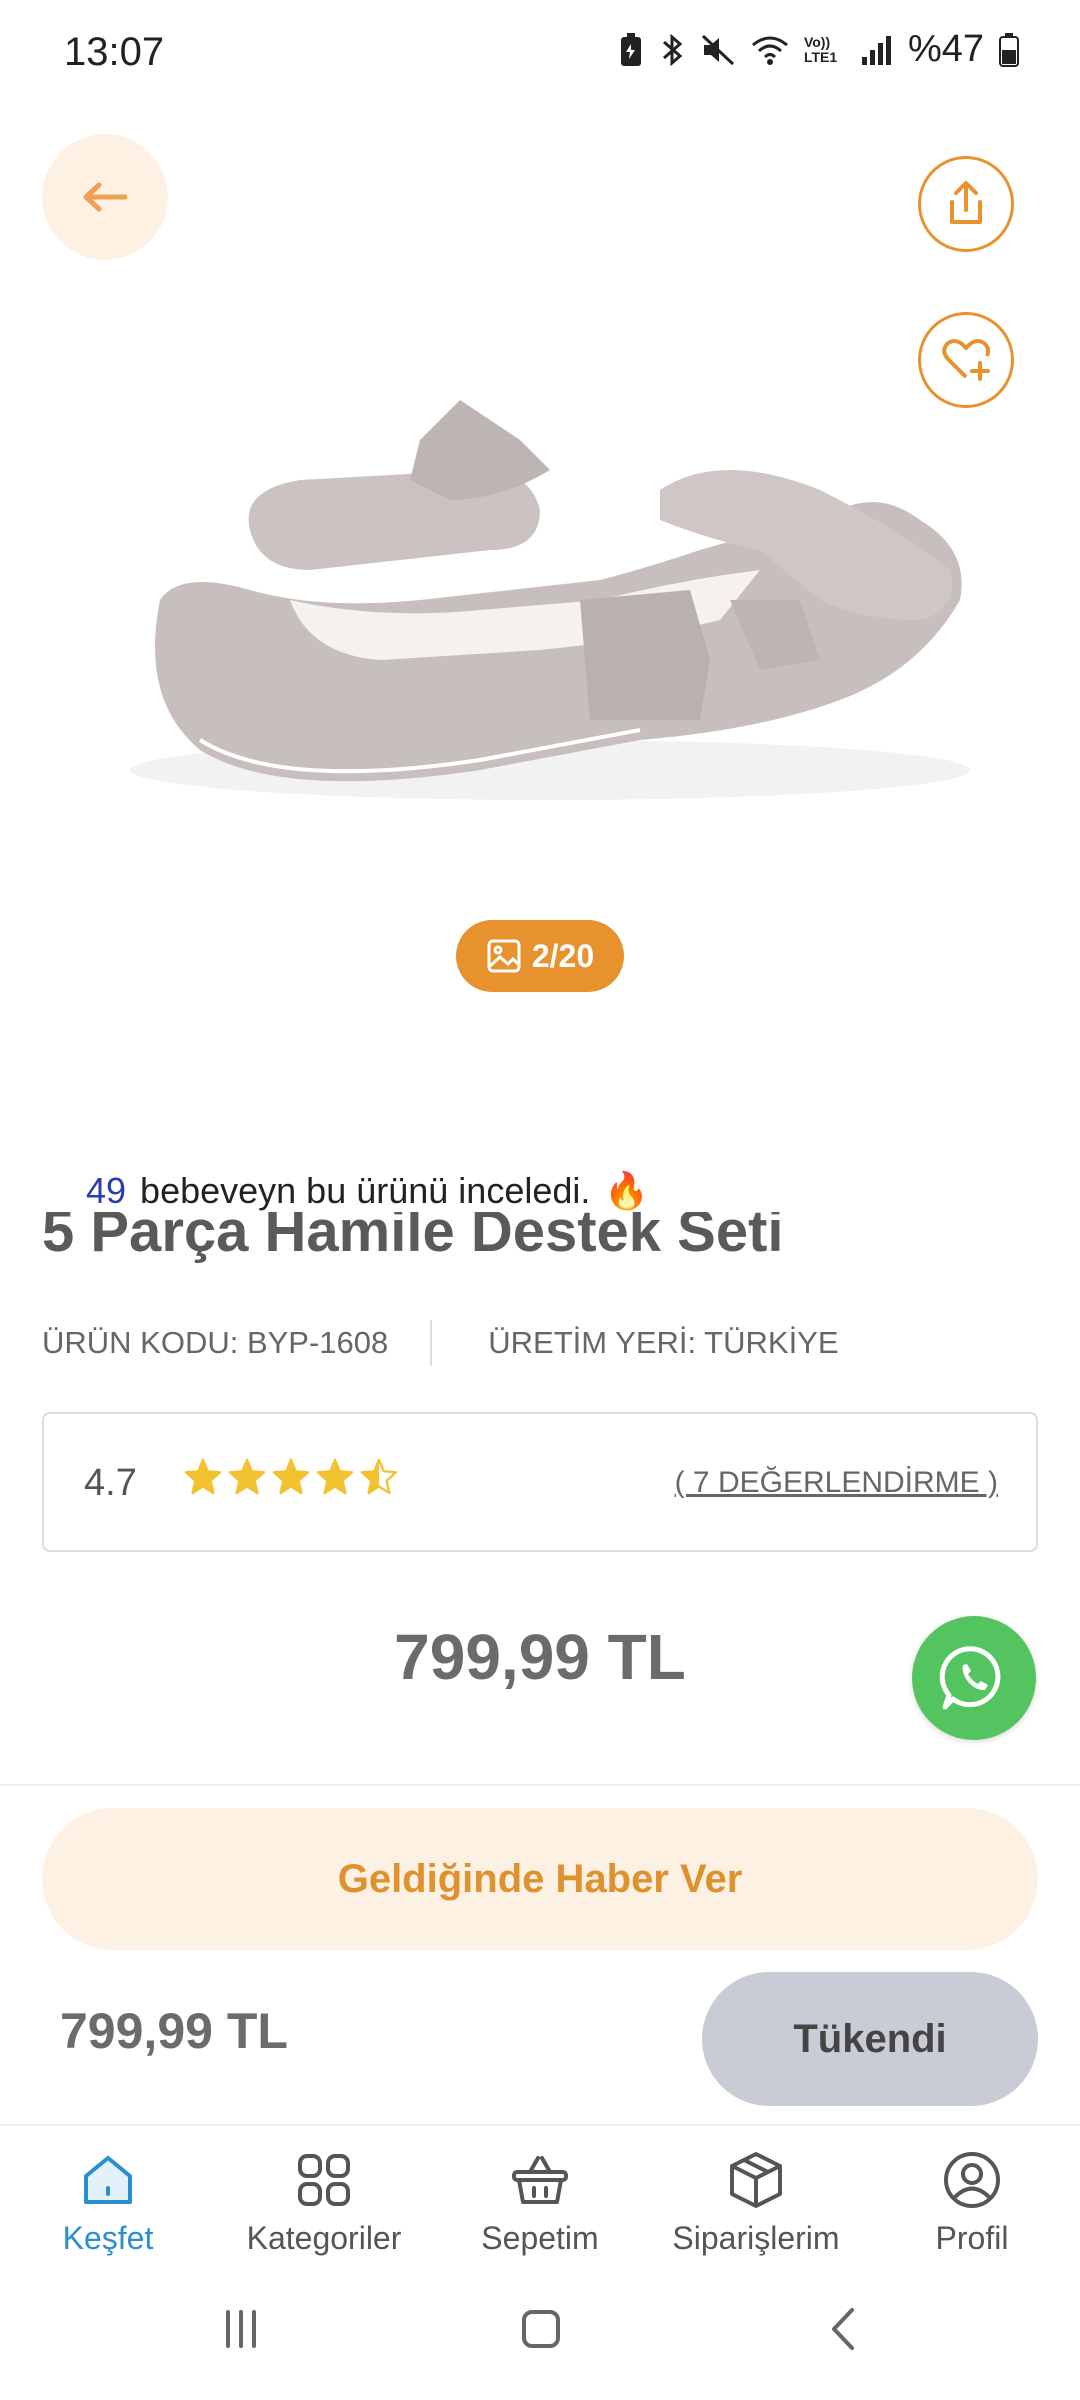 This screenshot has height=2400, width=1080. Describe the element at coordinates (324, 2180) in the screenshot. I see `grid-icon` at that location.